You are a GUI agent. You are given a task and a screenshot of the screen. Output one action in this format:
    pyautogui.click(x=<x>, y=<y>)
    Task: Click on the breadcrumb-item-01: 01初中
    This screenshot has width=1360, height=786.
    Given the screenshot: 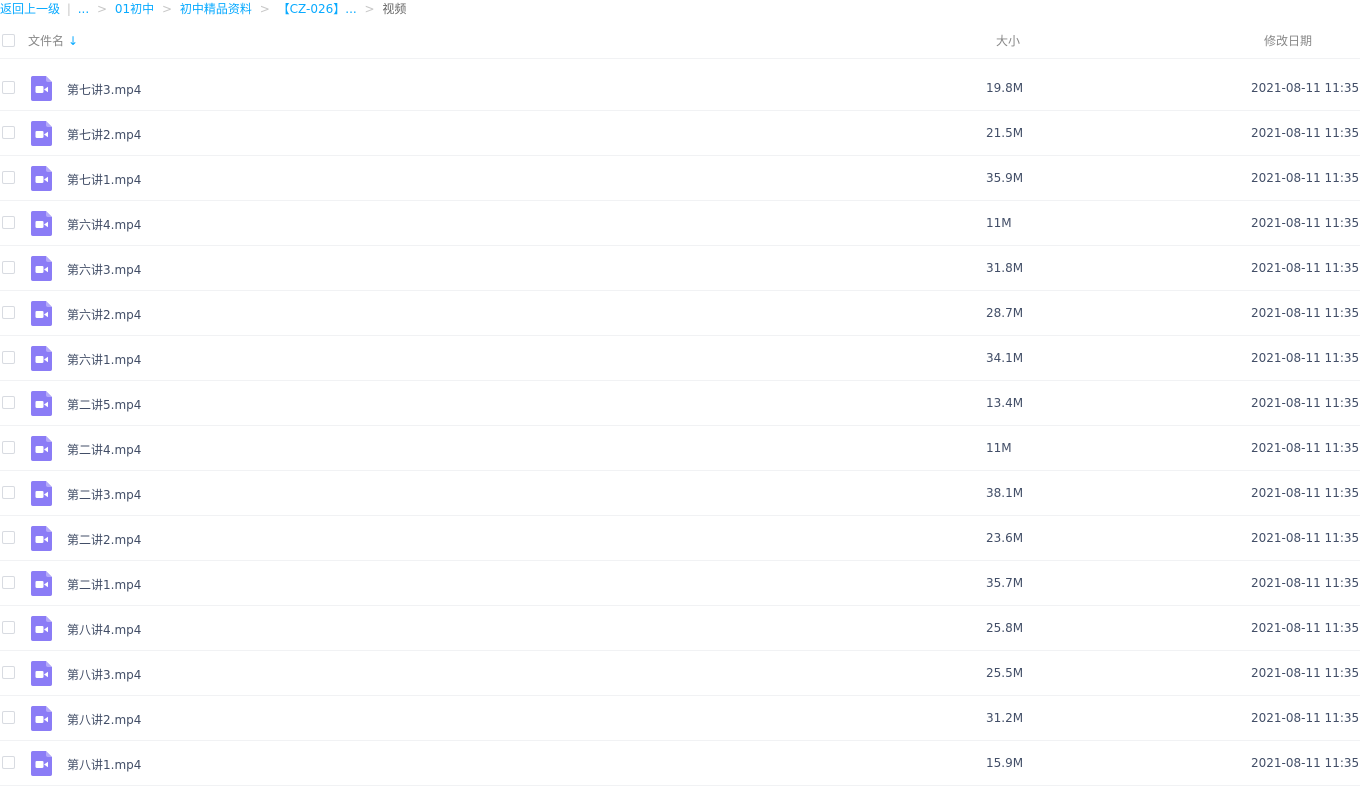 What is the action you would take?
    pyautogui.click(x=134, y=9)
    